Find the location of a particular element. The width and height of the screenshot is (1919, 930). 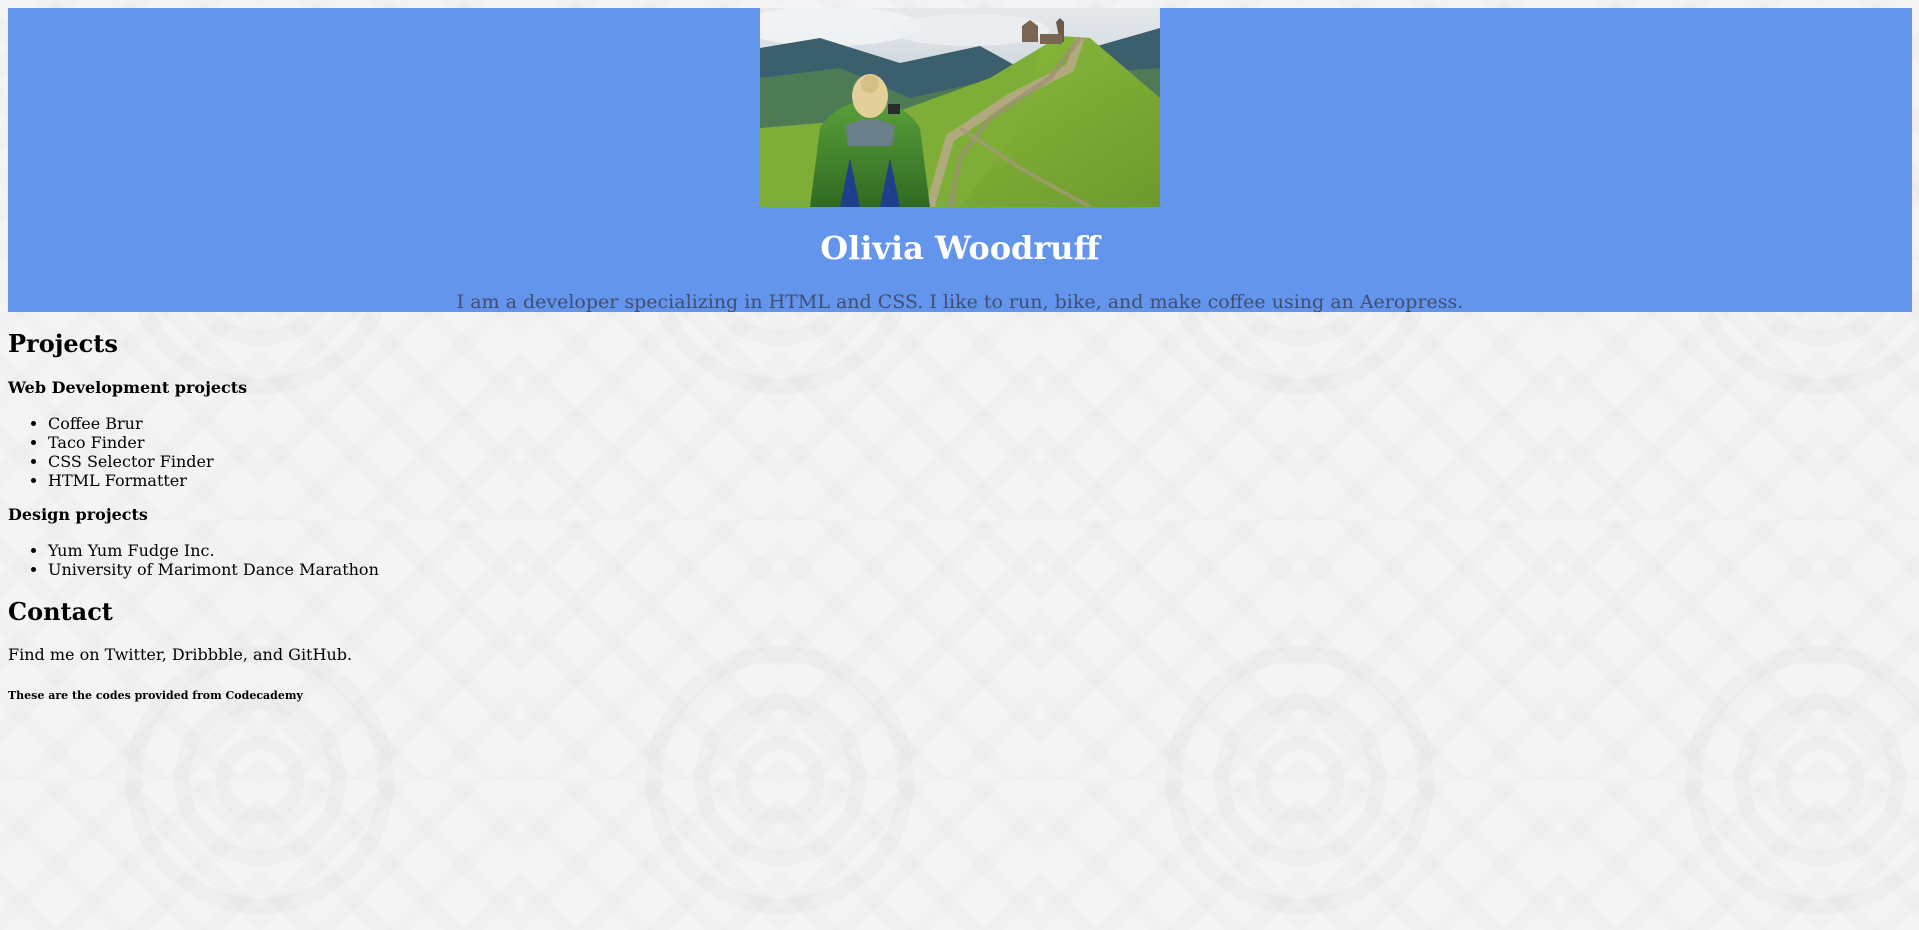

design-projects-heading: Design projects is located at coordinates (78, 514).